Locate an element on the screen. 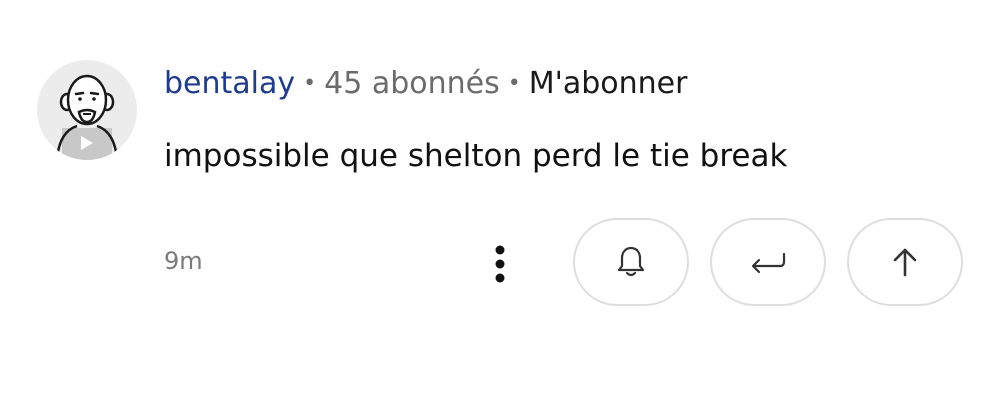 The height and width of the screenshot is (393, 1000). reply-arrow-icon is located at coordinates (768, 263).